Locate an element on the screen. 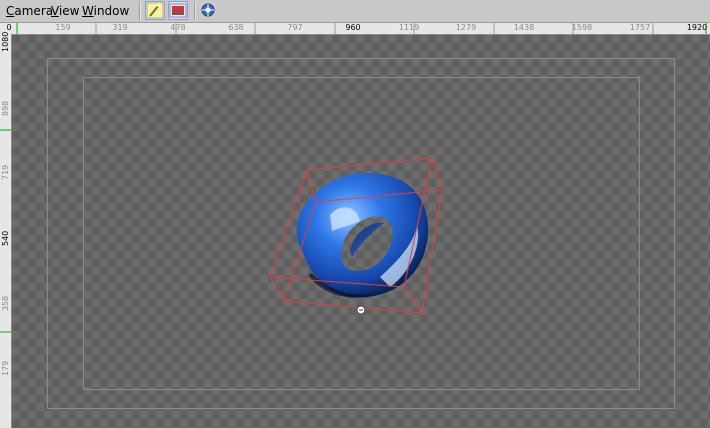 Image resolution: width=710 pixels, height=428 pixels. ruler-label: 960 is located at coordinates (353, 27).